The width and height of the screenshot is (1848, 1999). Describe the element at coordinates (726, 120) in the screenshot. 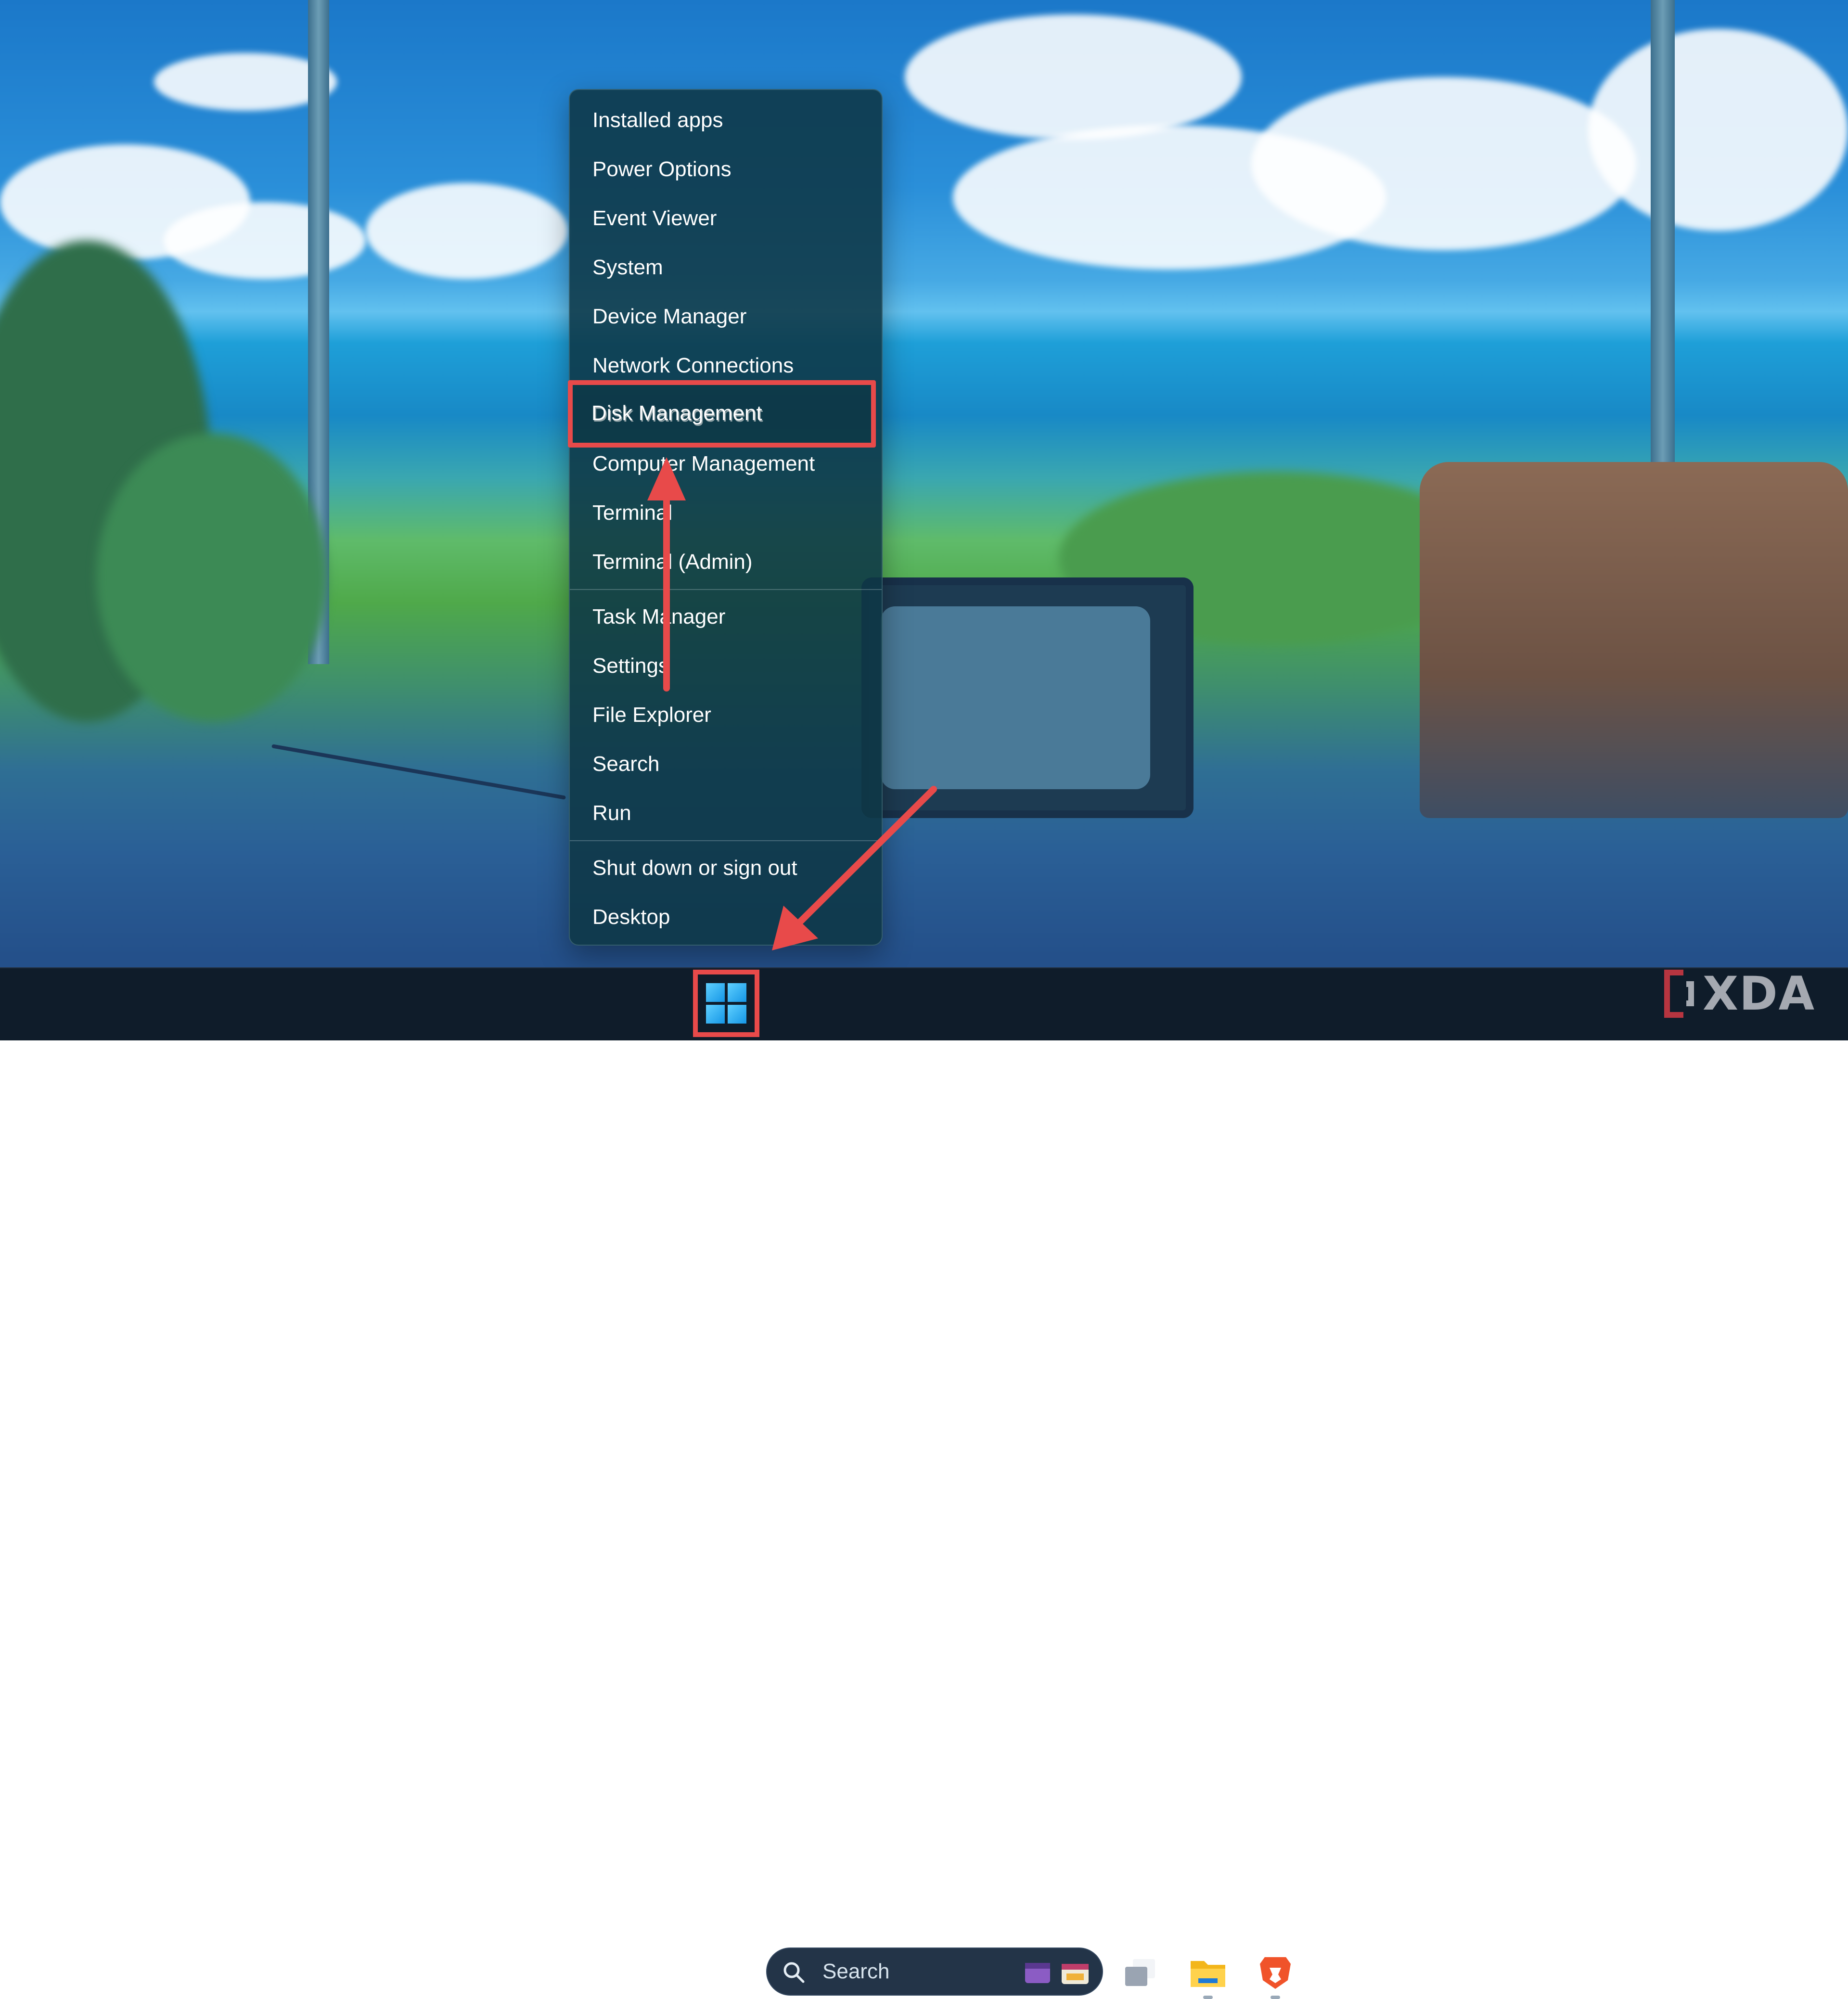

I see `menu-item-installed-apps: Installed apps` at that location.